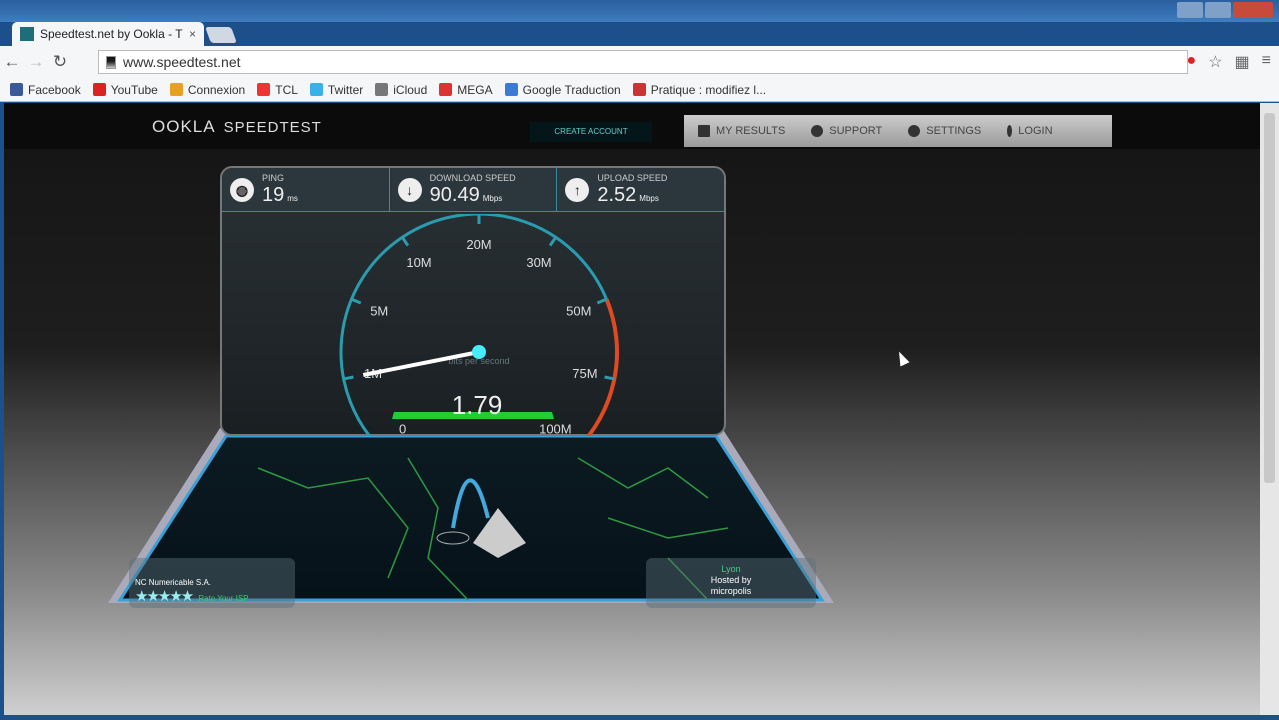  What do you see at coordinates (475, 89) in the screenshot?
I see `bookmark-label: MEGA` at bounding box center [475, 89].